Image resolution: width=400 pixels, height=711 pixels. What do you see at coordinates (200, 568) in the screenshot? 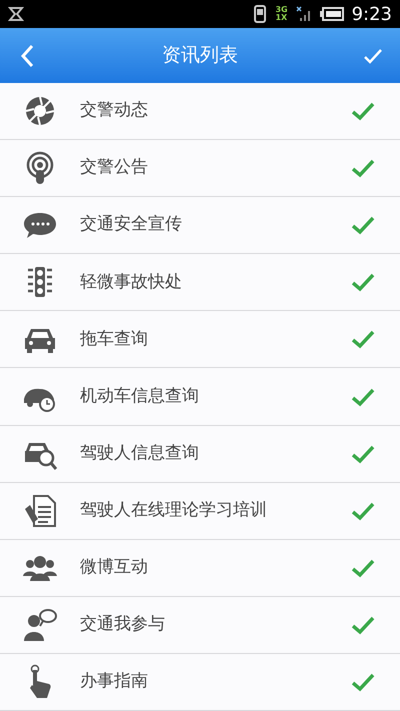
I see `list-item: 微博互动` at bounding box center [200, 568].